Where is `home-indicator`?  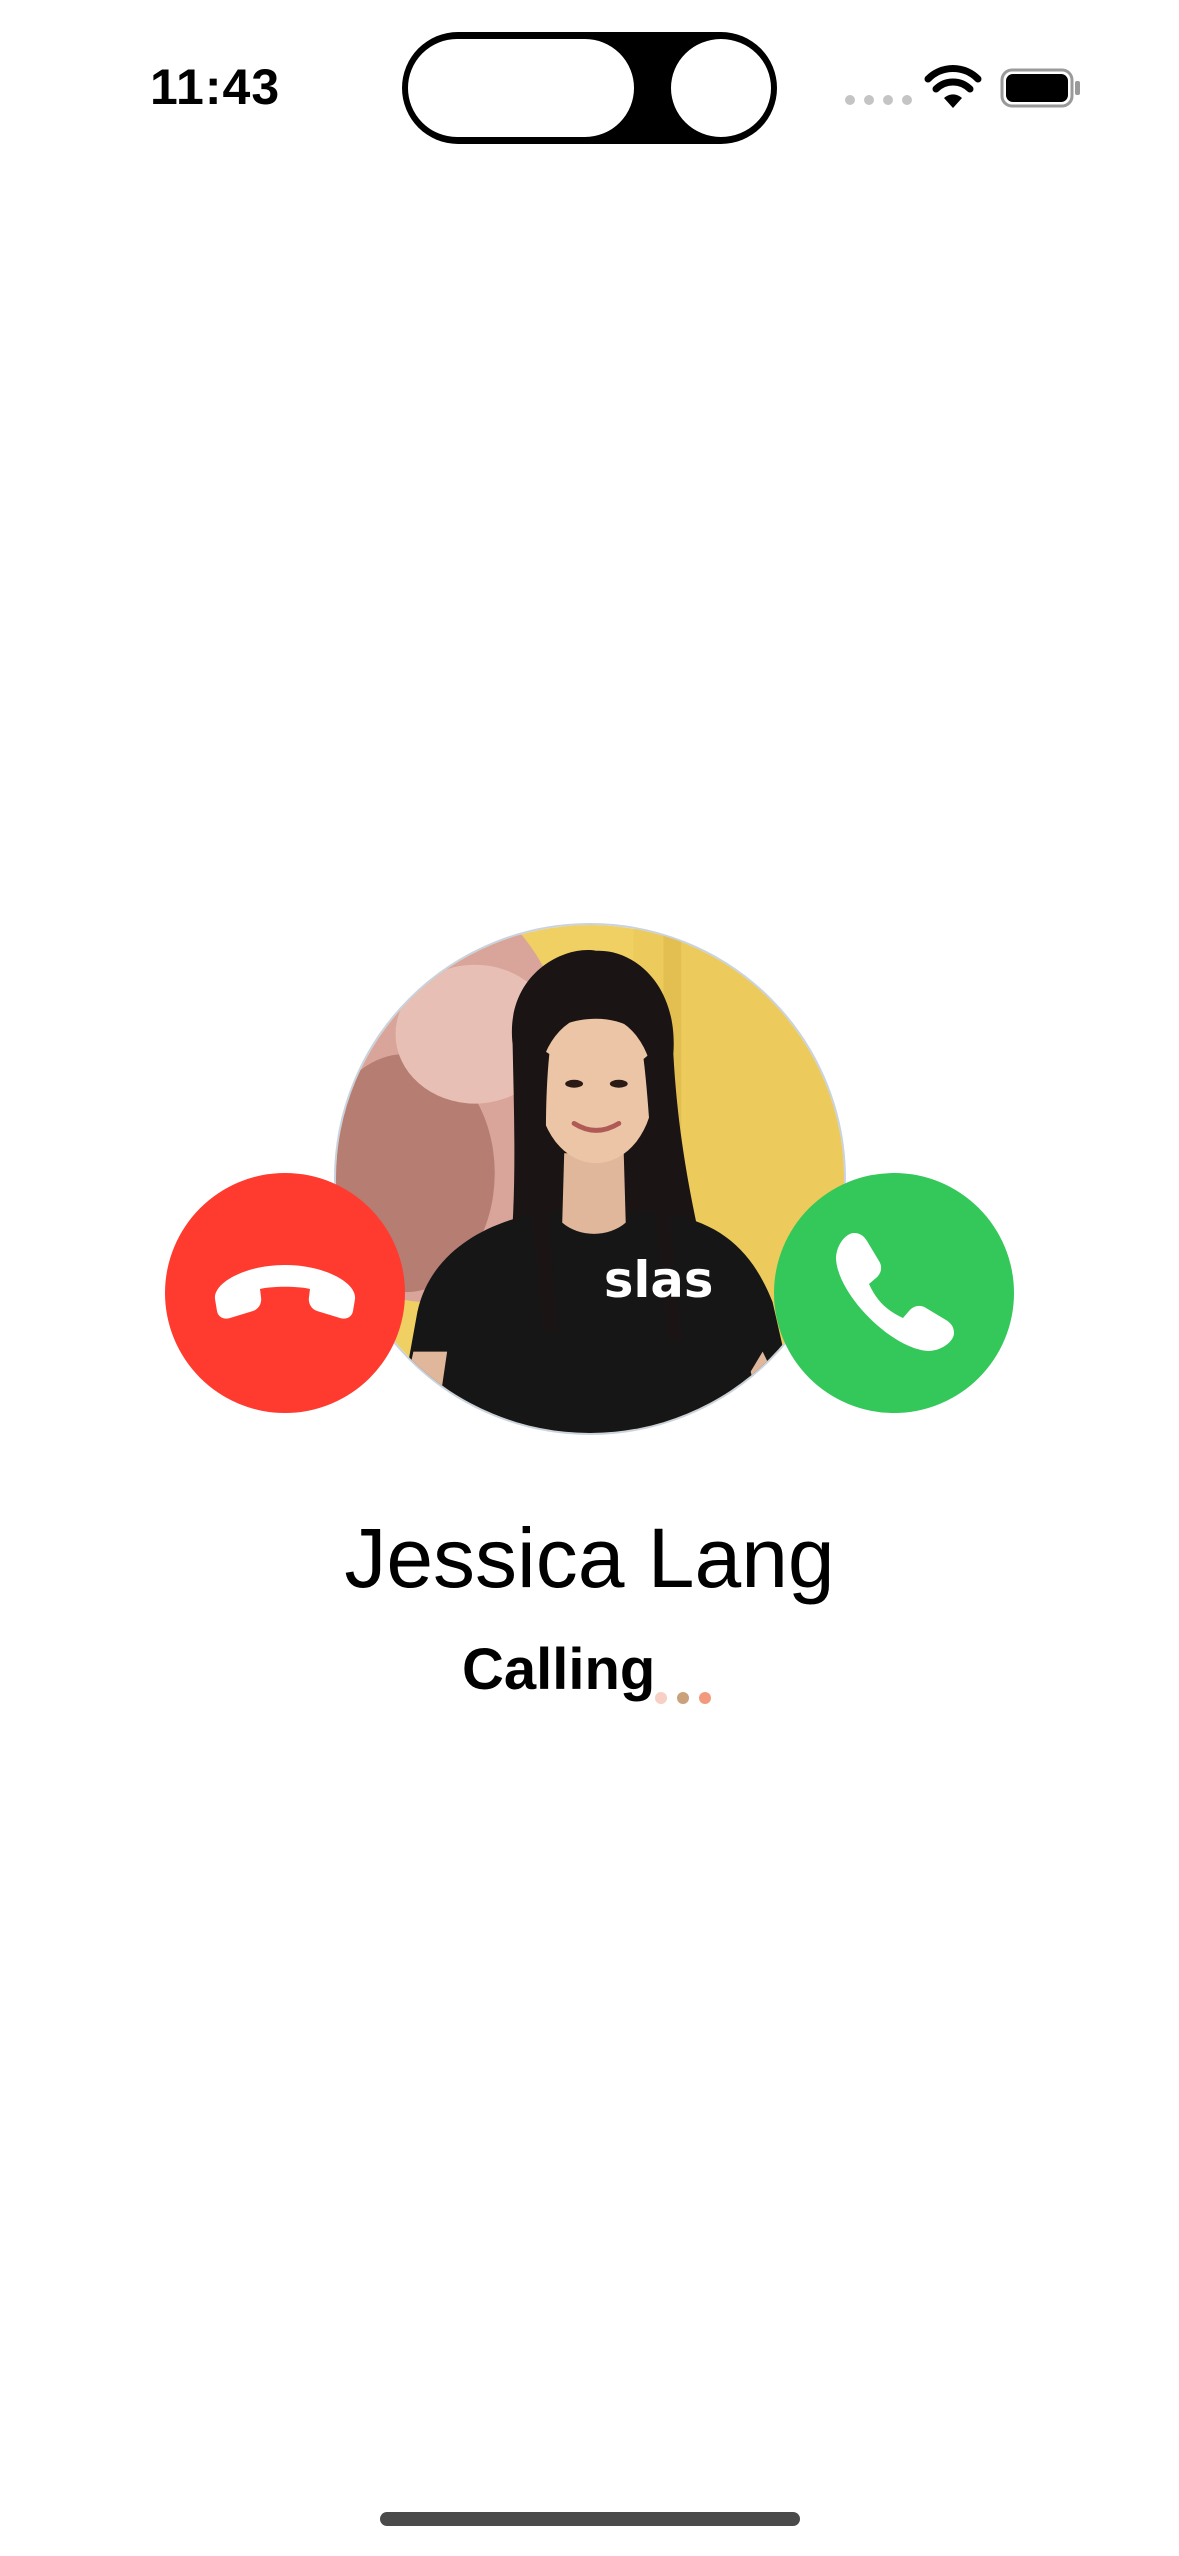
home-indicator is located at coordinates (590, 2519).